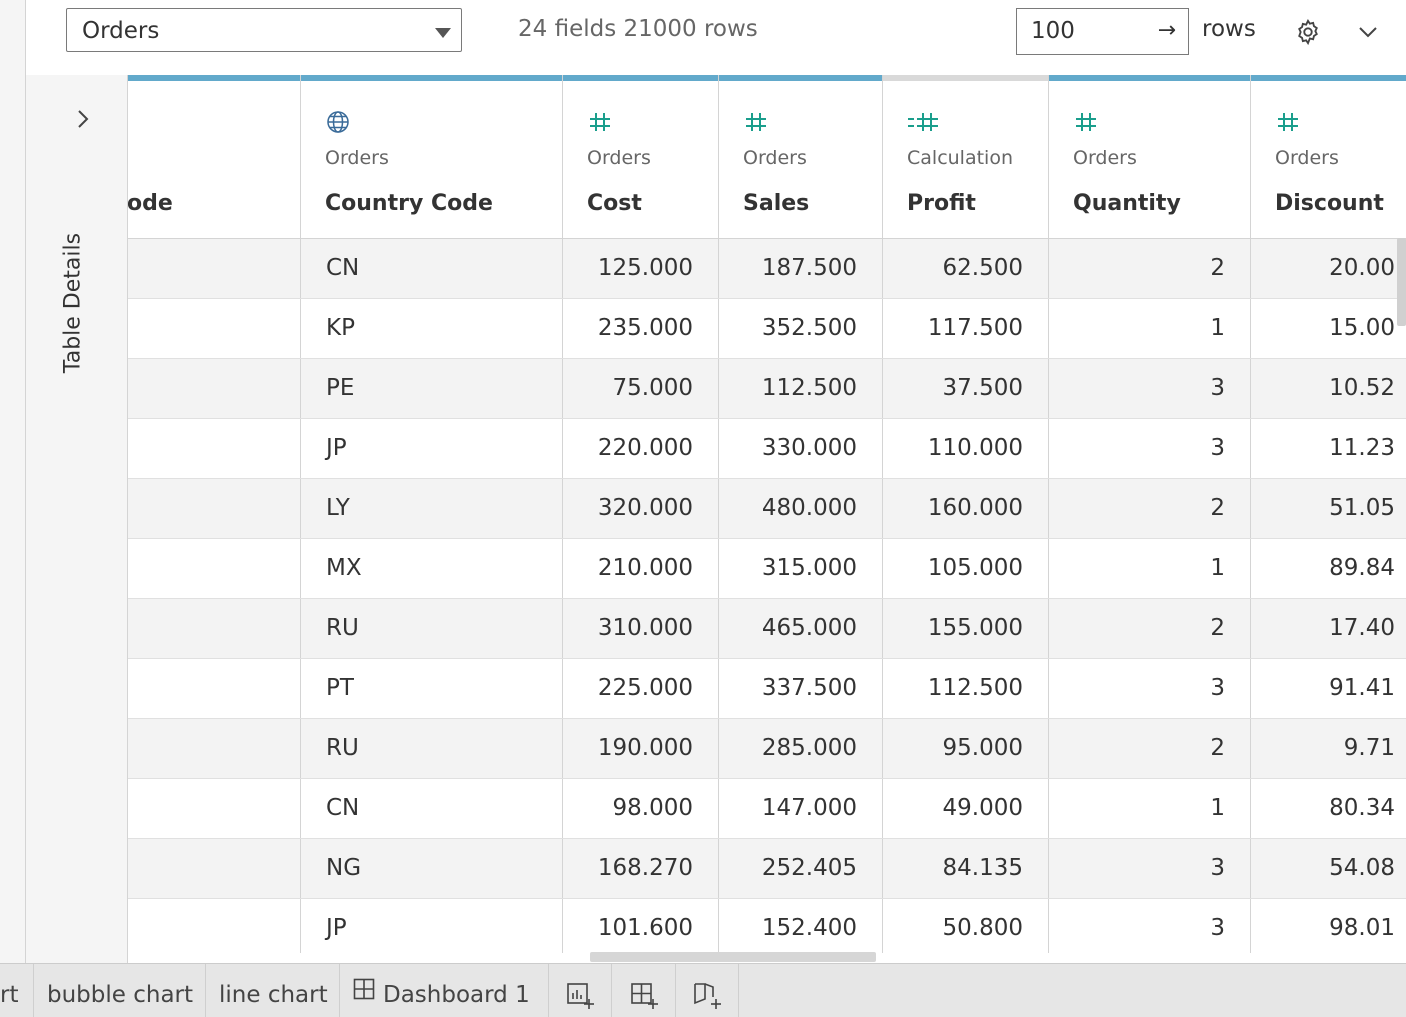  I want to click on column-name: Sales, so click(776, 203).